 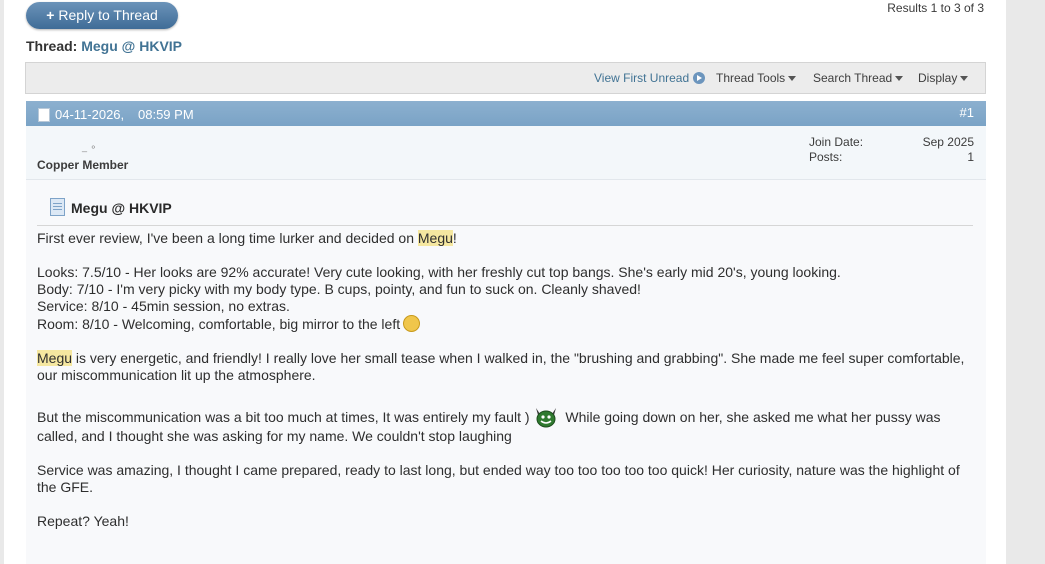 What do you see at coordinates (699, 78) in the screenshot?
I see `arrow-circle-icon` at bounding box center [699, 78].